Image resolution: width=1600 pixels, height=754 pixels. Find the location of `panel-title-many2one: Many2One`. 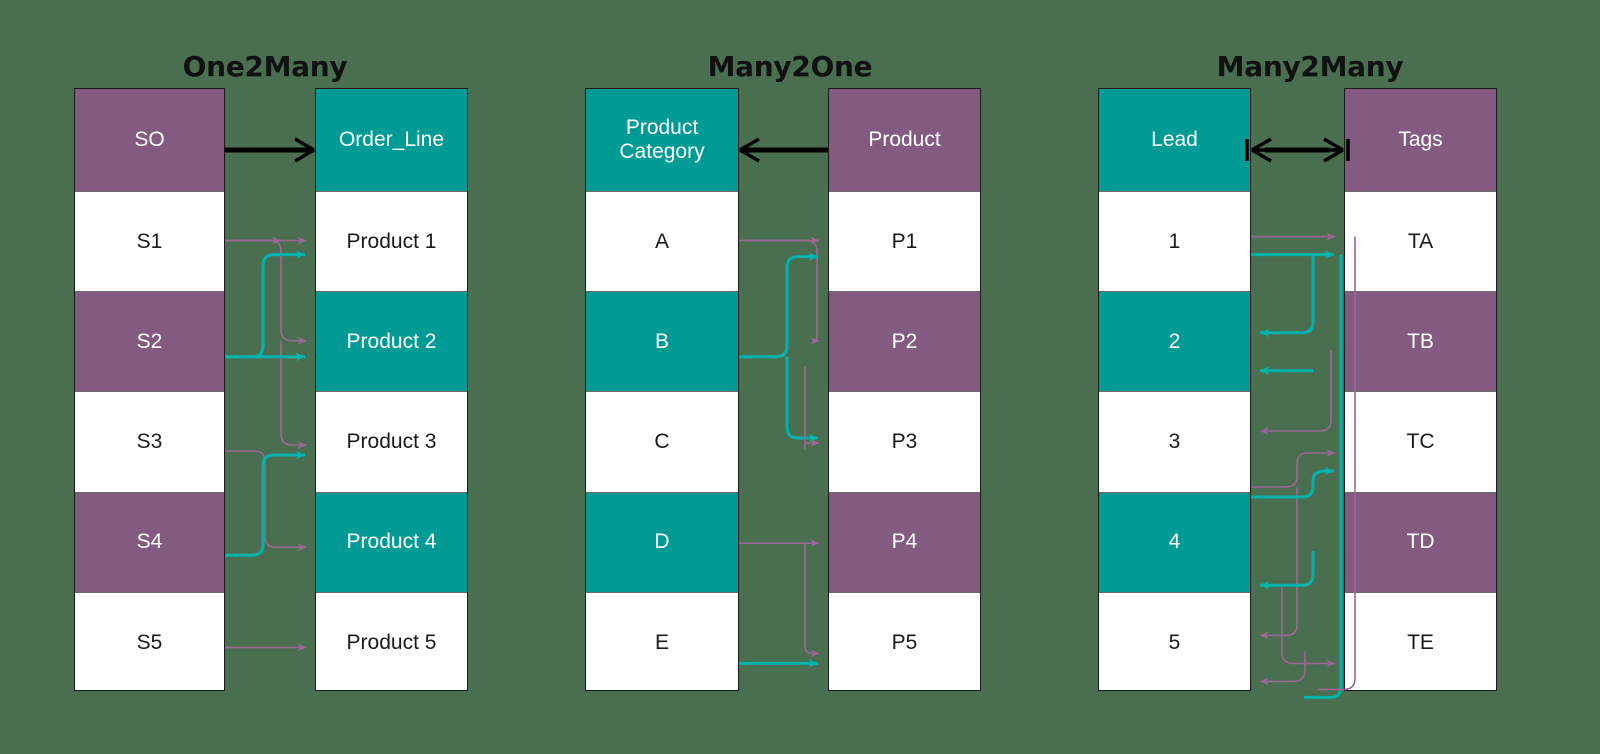

panel-title-many2one: Many2One is located at coordinates (790, 66).